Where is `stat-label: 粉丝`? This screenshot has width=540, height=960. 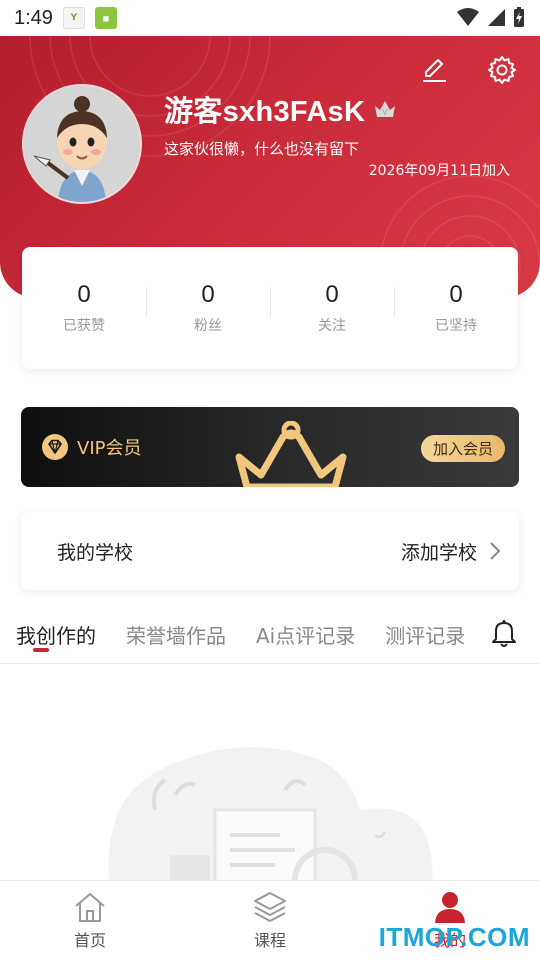
stat-label: 粉丝 is located at coordinates (208, 326).